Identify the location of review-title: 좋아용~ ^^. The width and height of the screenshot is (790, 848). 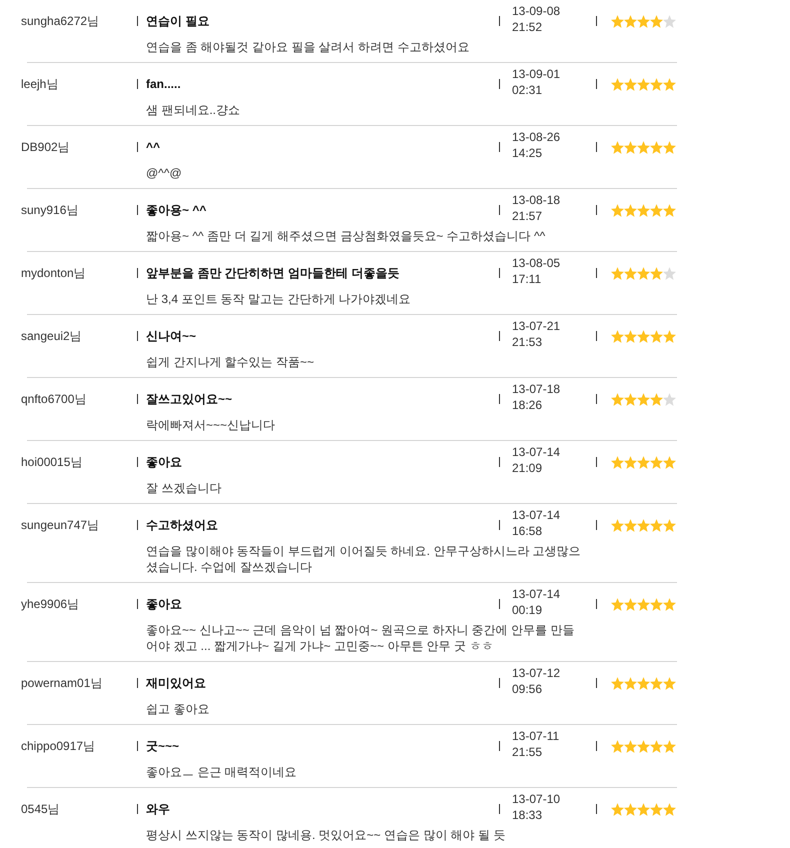
(177, 209).